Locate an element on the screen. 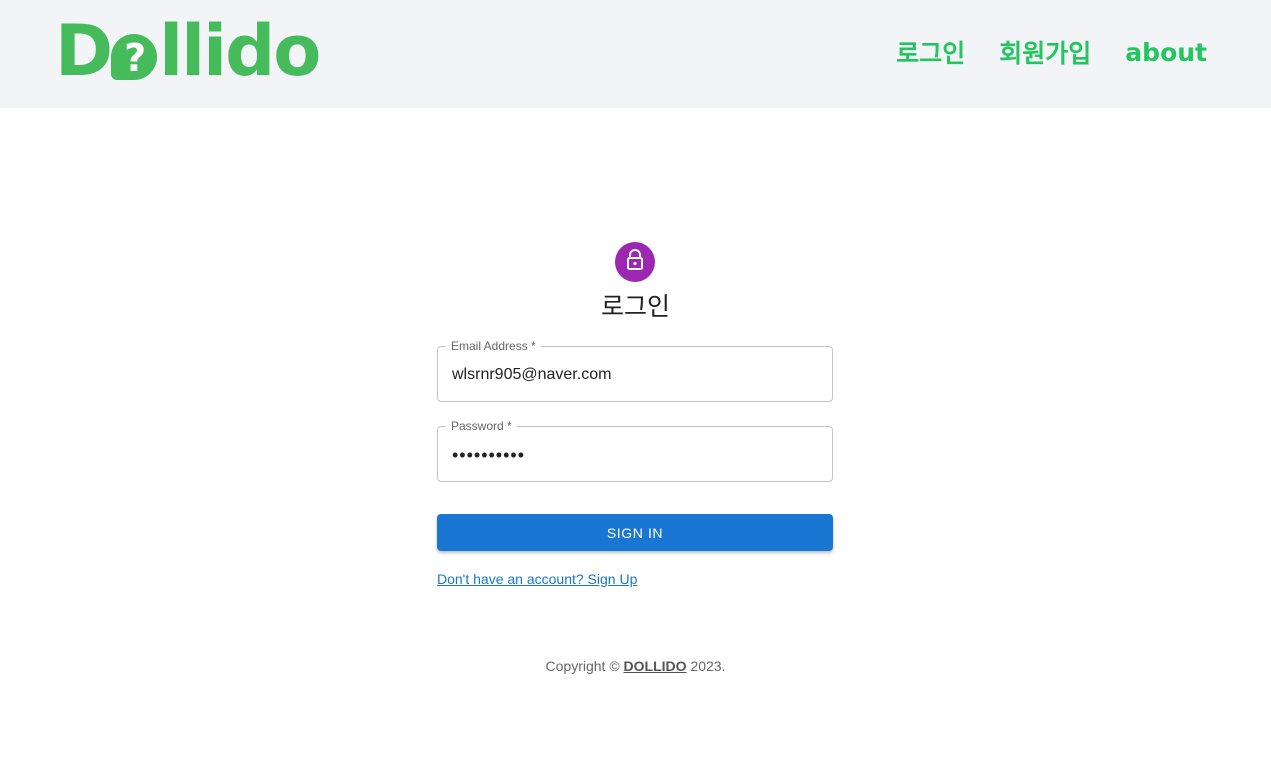  lock-avatar is located at coordinates (635, 262).